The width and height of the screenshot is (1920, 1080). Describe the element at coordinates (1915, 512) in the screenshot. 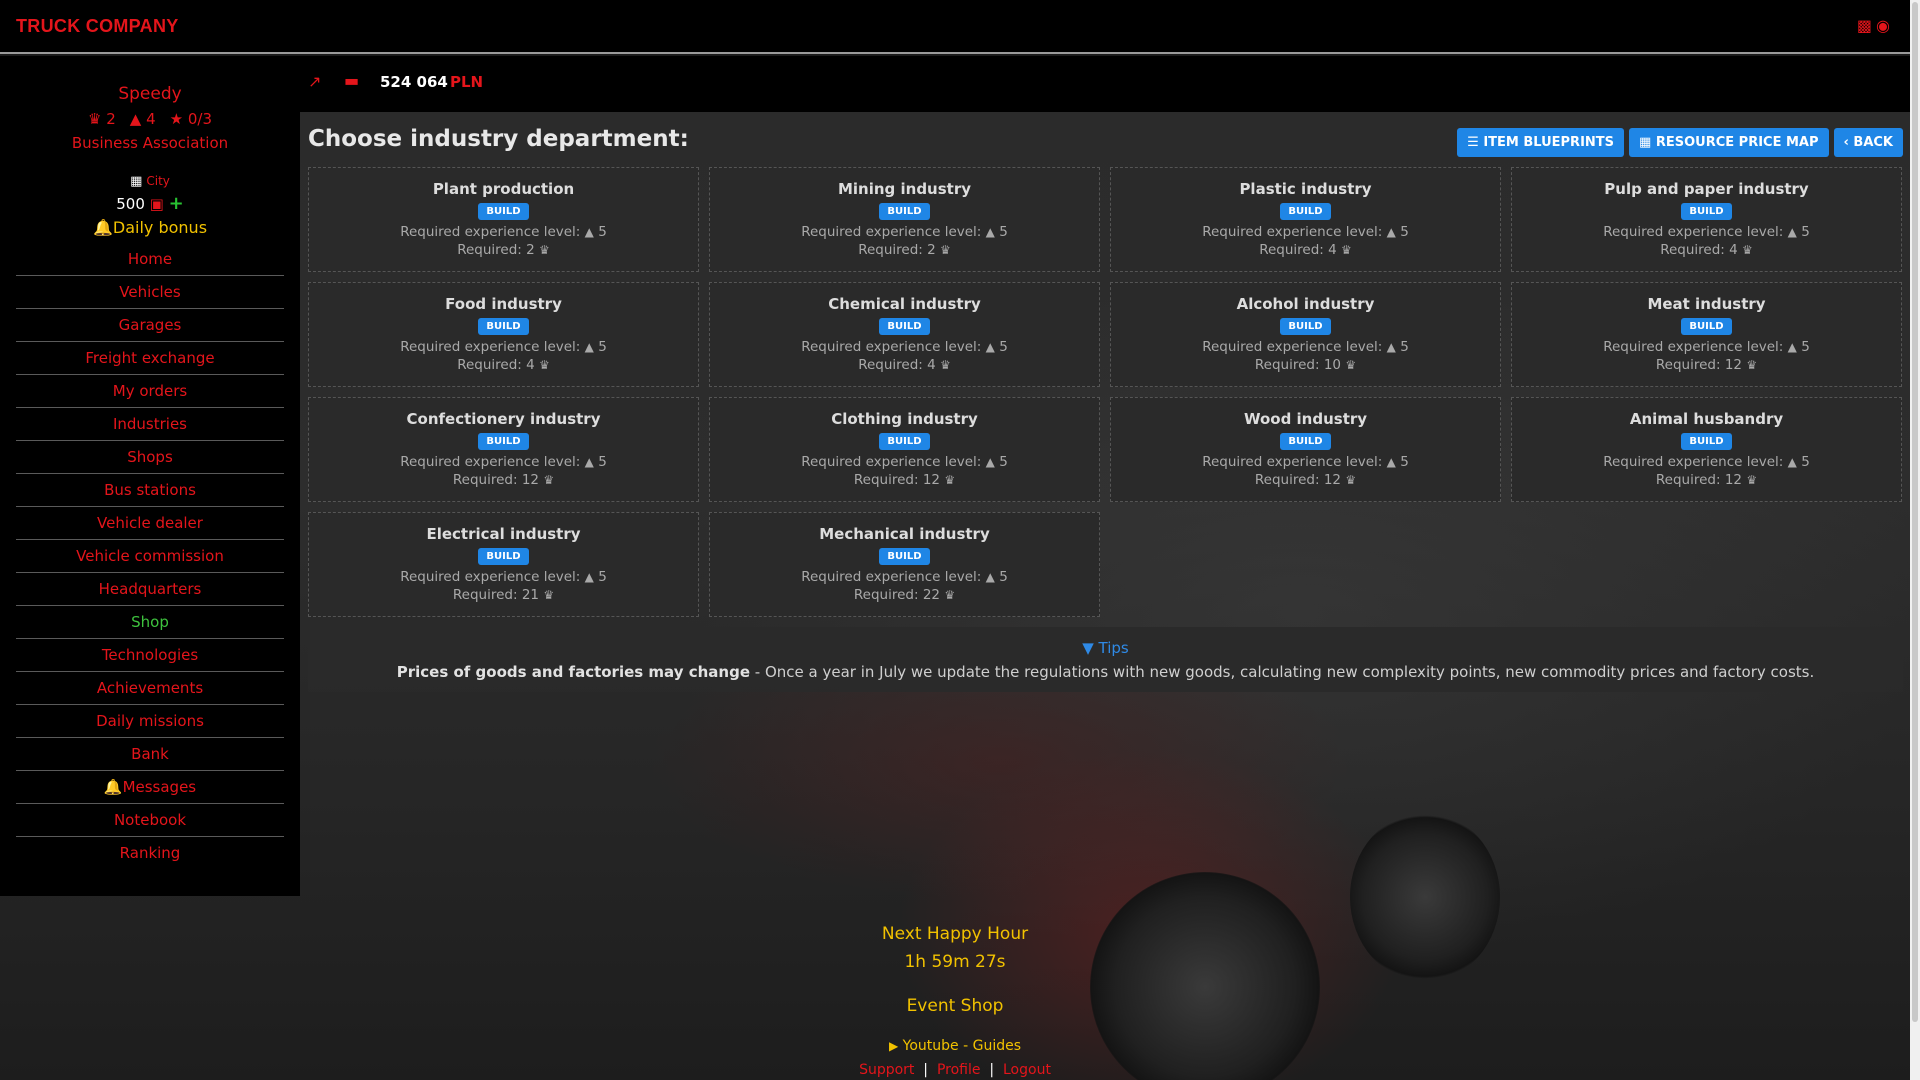

I see `scrollbar-thumb` at that location.